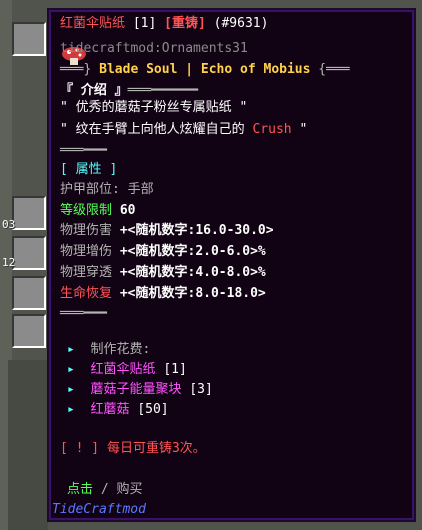  What do you see at coordinates (123, 369) in the screenshot?
I see `cost-item-name: 红菌伞贴纸` at bounding box center [123, 369].